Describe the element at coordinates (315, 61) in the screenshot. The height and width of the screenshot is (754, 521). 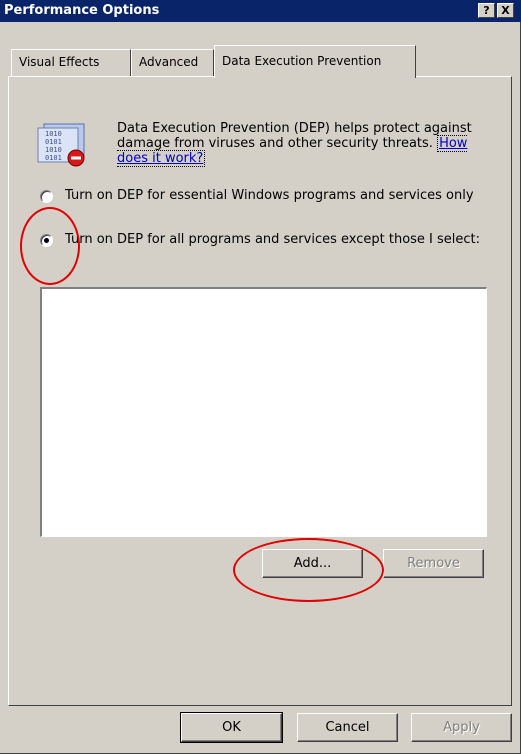
I see `tab-data-execution-prevention: Data Execution Prevention` at that location.